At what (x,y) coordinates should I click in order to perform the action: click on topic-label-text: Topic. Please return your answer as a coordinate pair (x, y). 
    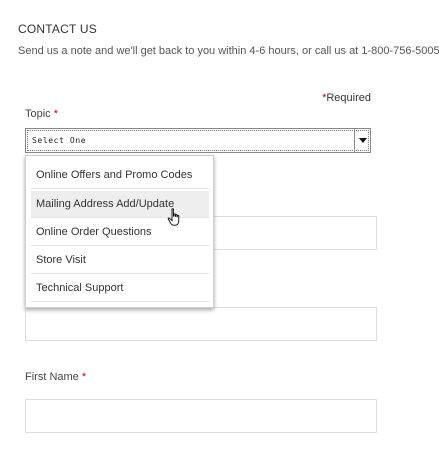
    Looking at the image, I should click on (38, 114).